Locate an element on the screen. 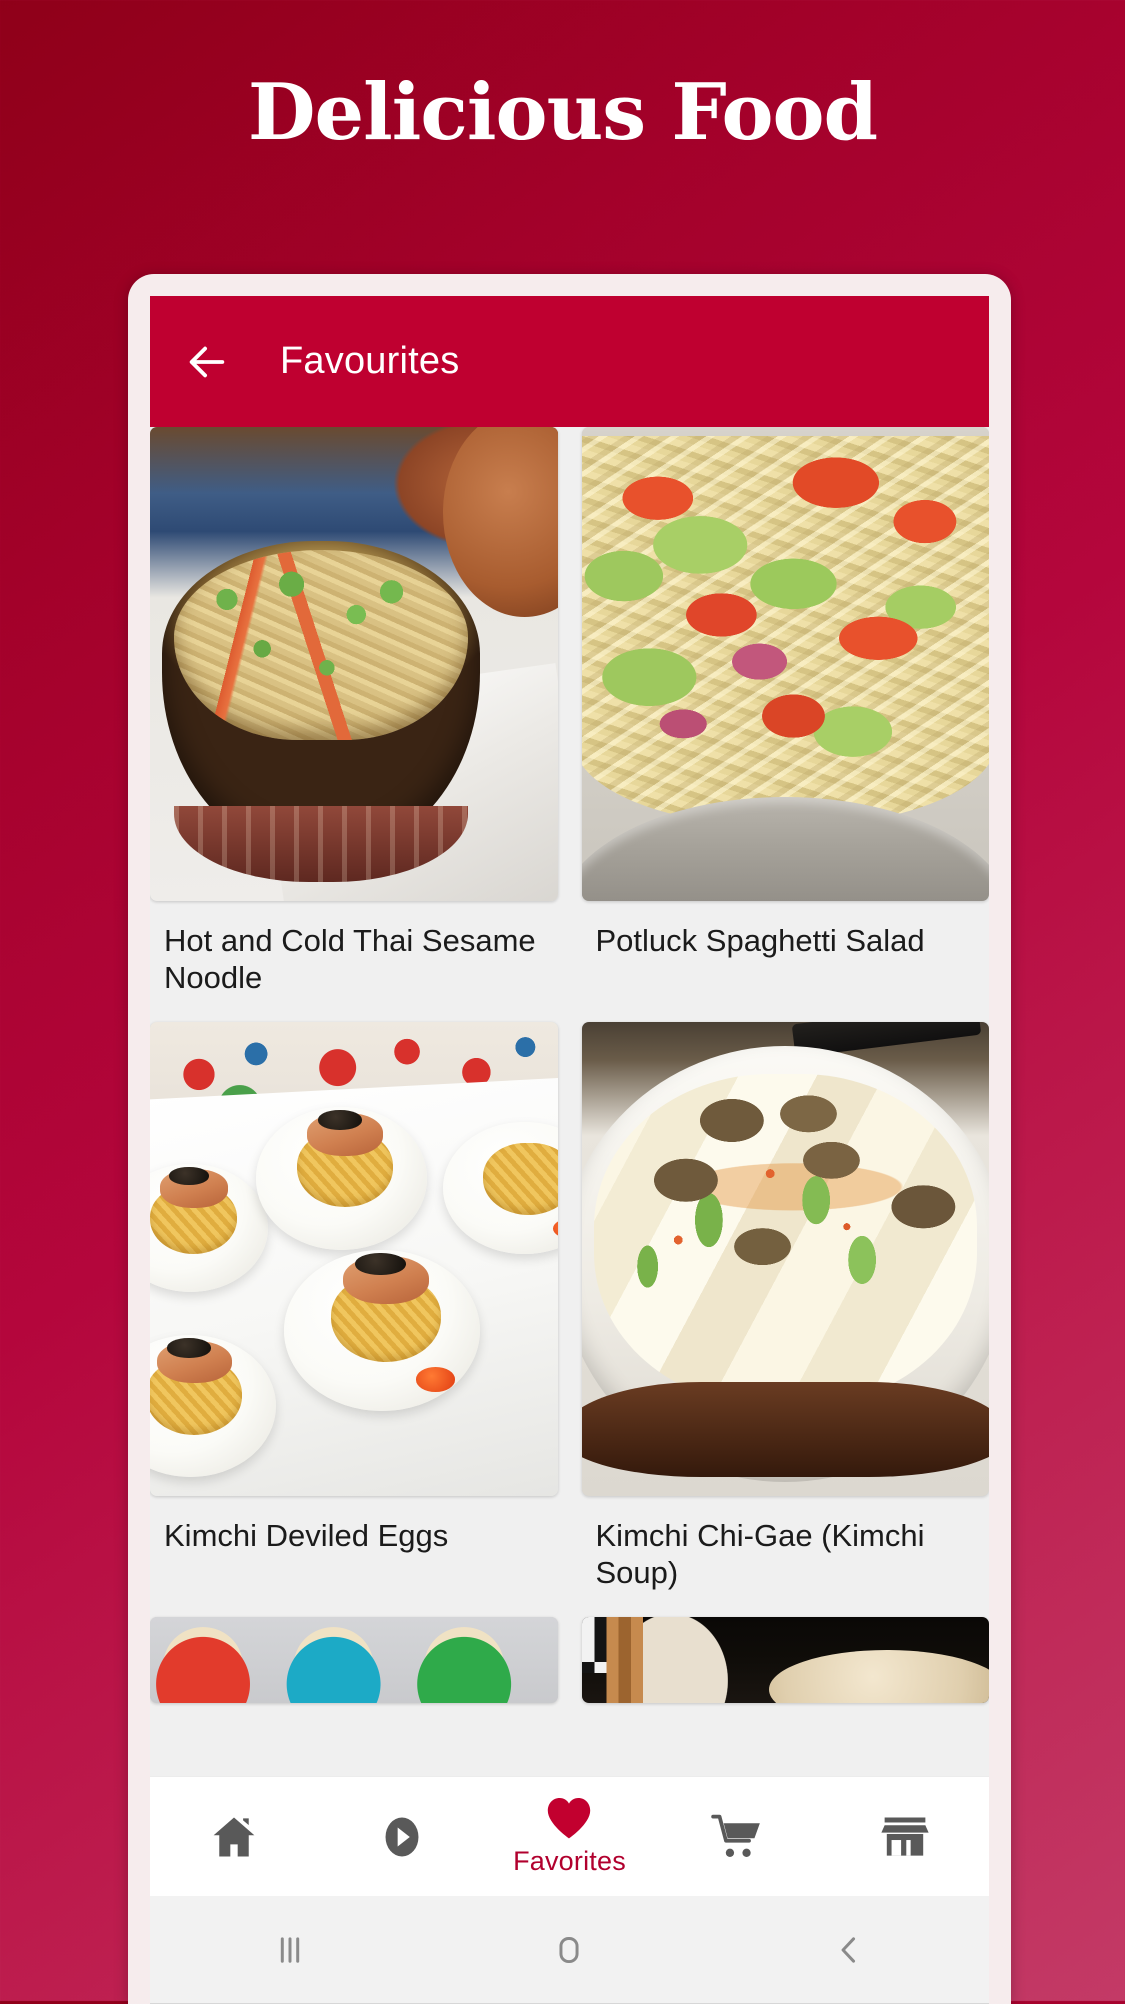  thai-sesame-noodle-bowl-photo is located at coordinates (354, 664).